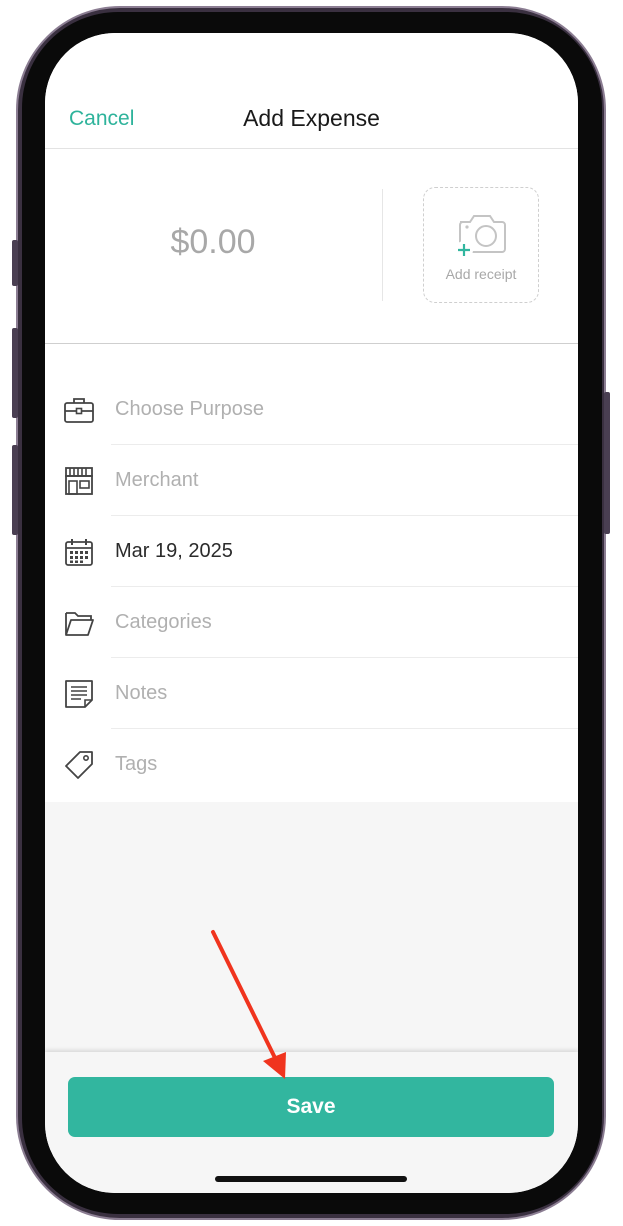 The width and height of the screenshot is (623, 1226). Describe the element at coordinates (311, 118) in the screenshot. I see `page-title: Add Expense` at that location.